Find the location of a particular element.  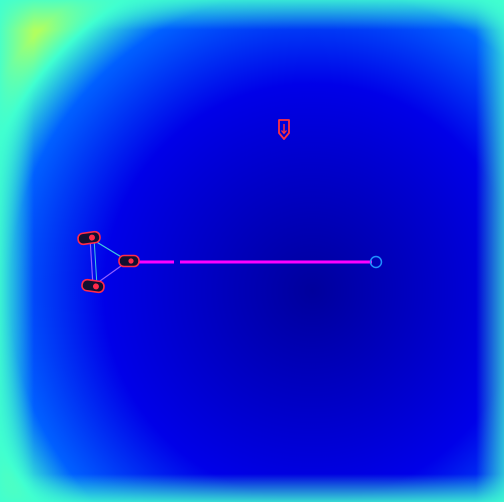

arena-edge-left is located at coordinates (17, 251).